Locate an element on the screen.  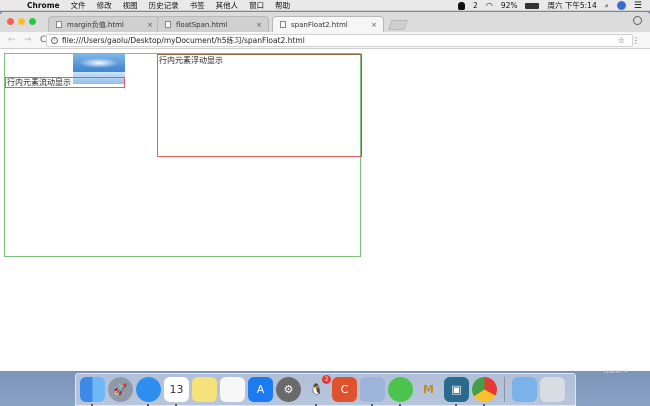
qq-count: 2 is located at coordinates (475, 5).